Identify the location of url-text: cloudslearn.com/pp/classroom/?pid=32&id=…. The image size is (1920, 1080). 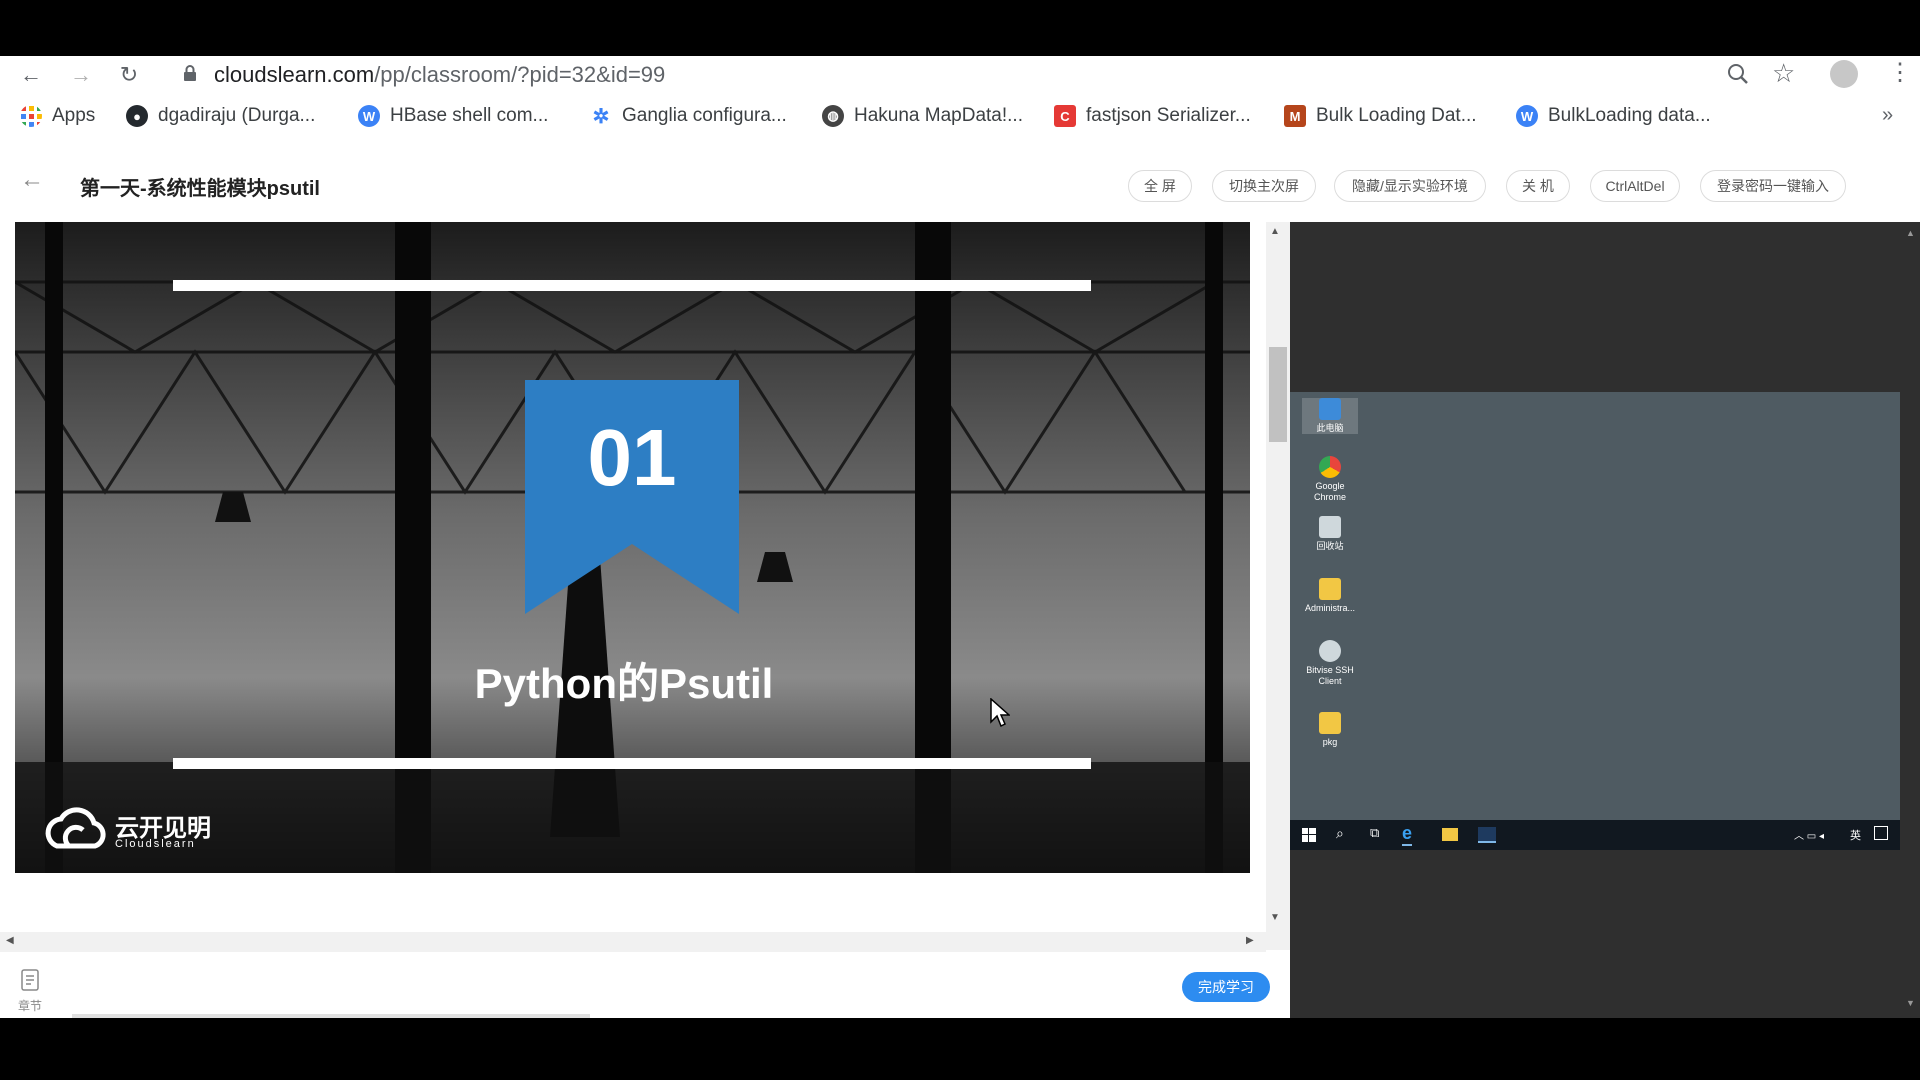
(439, 75).